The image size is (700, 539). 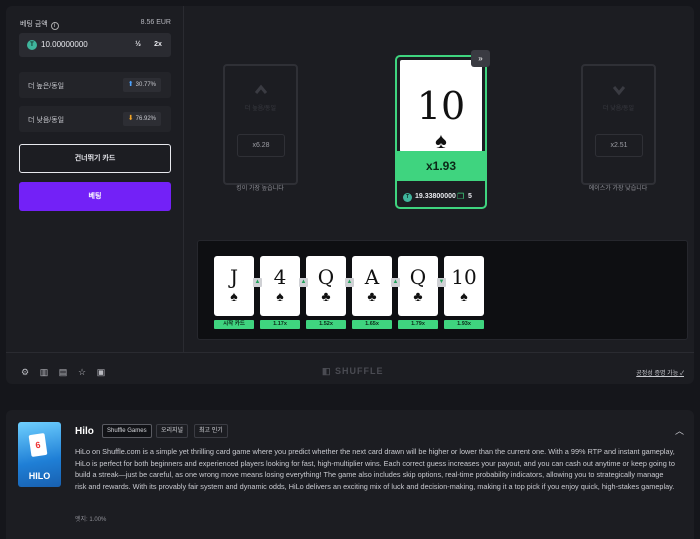 What do you see at coordinates (155, 22) in the screenshot?
I see `bet-eur-value: 8.56 EUR` at bounding box center [155, 22].